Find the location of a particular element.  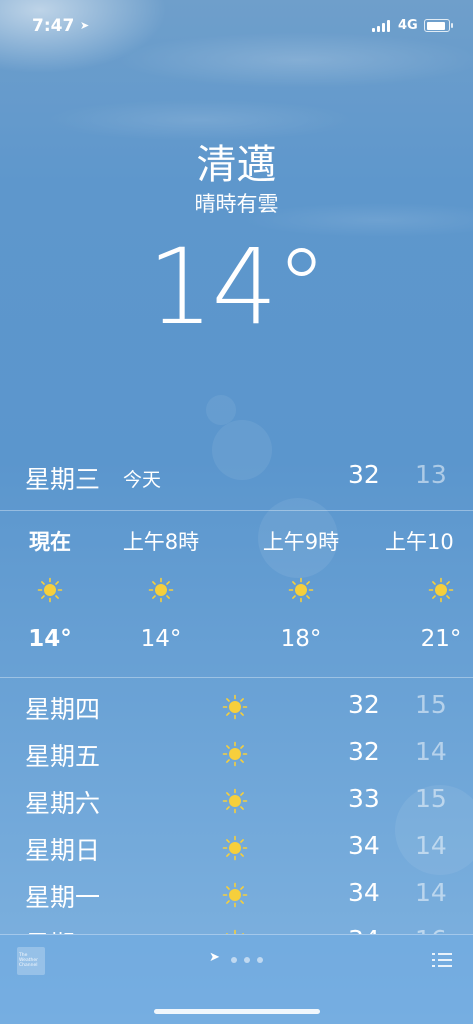

daily-row: 星期日 34 14 is located at coordinates (236, 848).